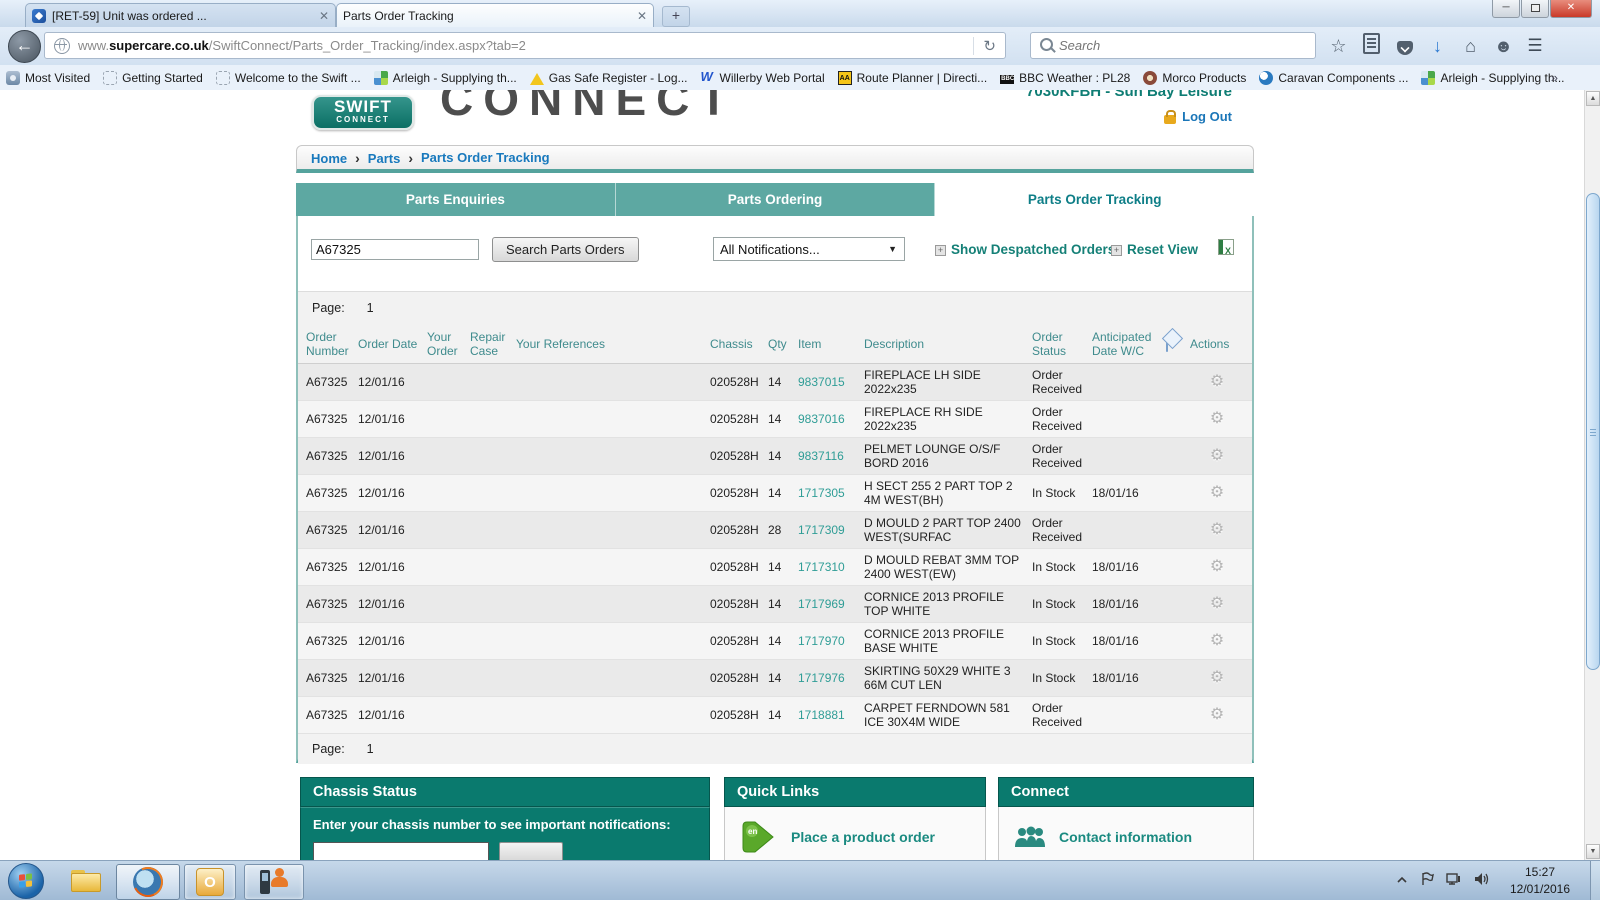 The image size is (1600, 900). What do you see at coordinates (394, 158) in the screenshot?
I see `breadcrumb-link: Parts` at bounding box center [394, 158].